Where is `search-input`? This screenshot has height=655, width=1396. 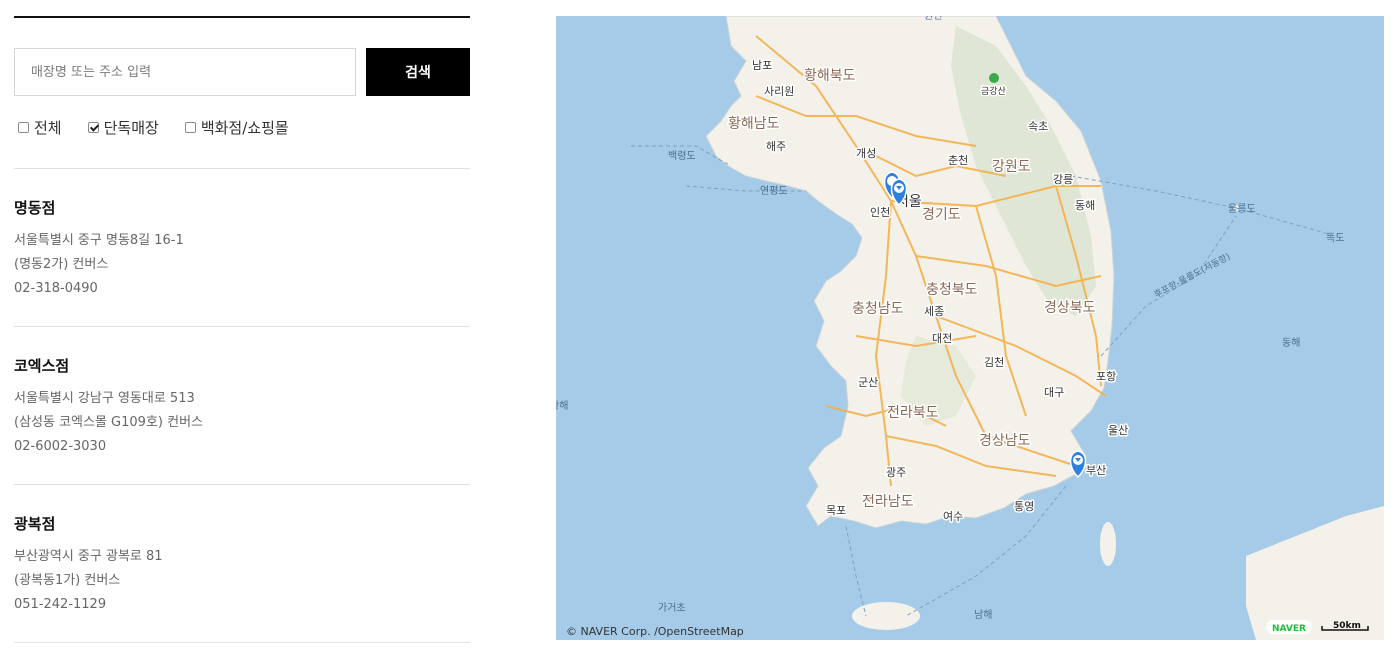 search-input is located at coordinates (185, 72).